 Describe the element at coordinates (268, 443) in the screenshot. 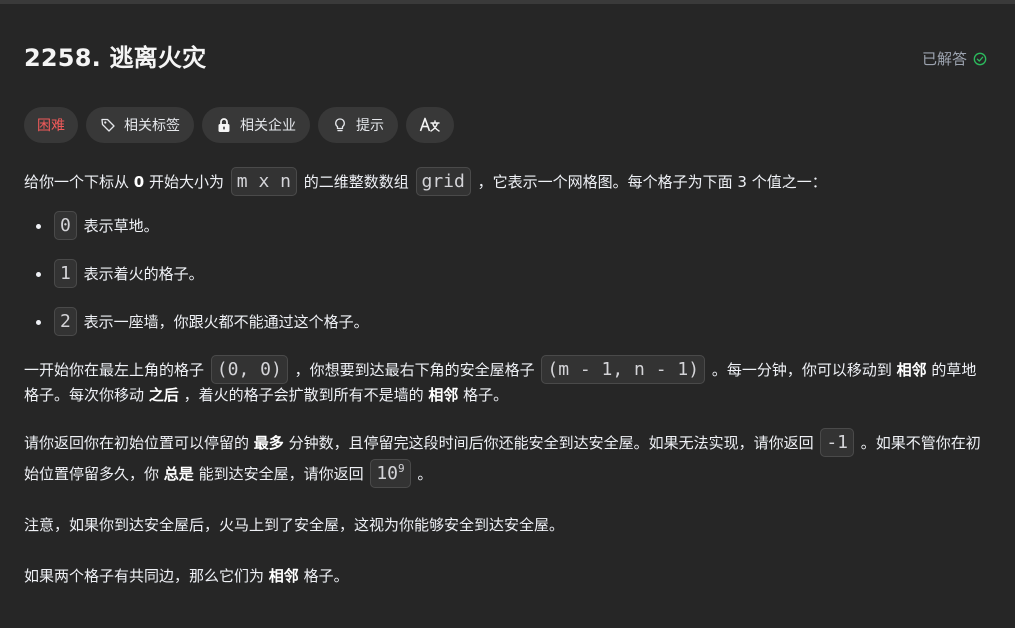

I see `bold-text: 最多` at that location.